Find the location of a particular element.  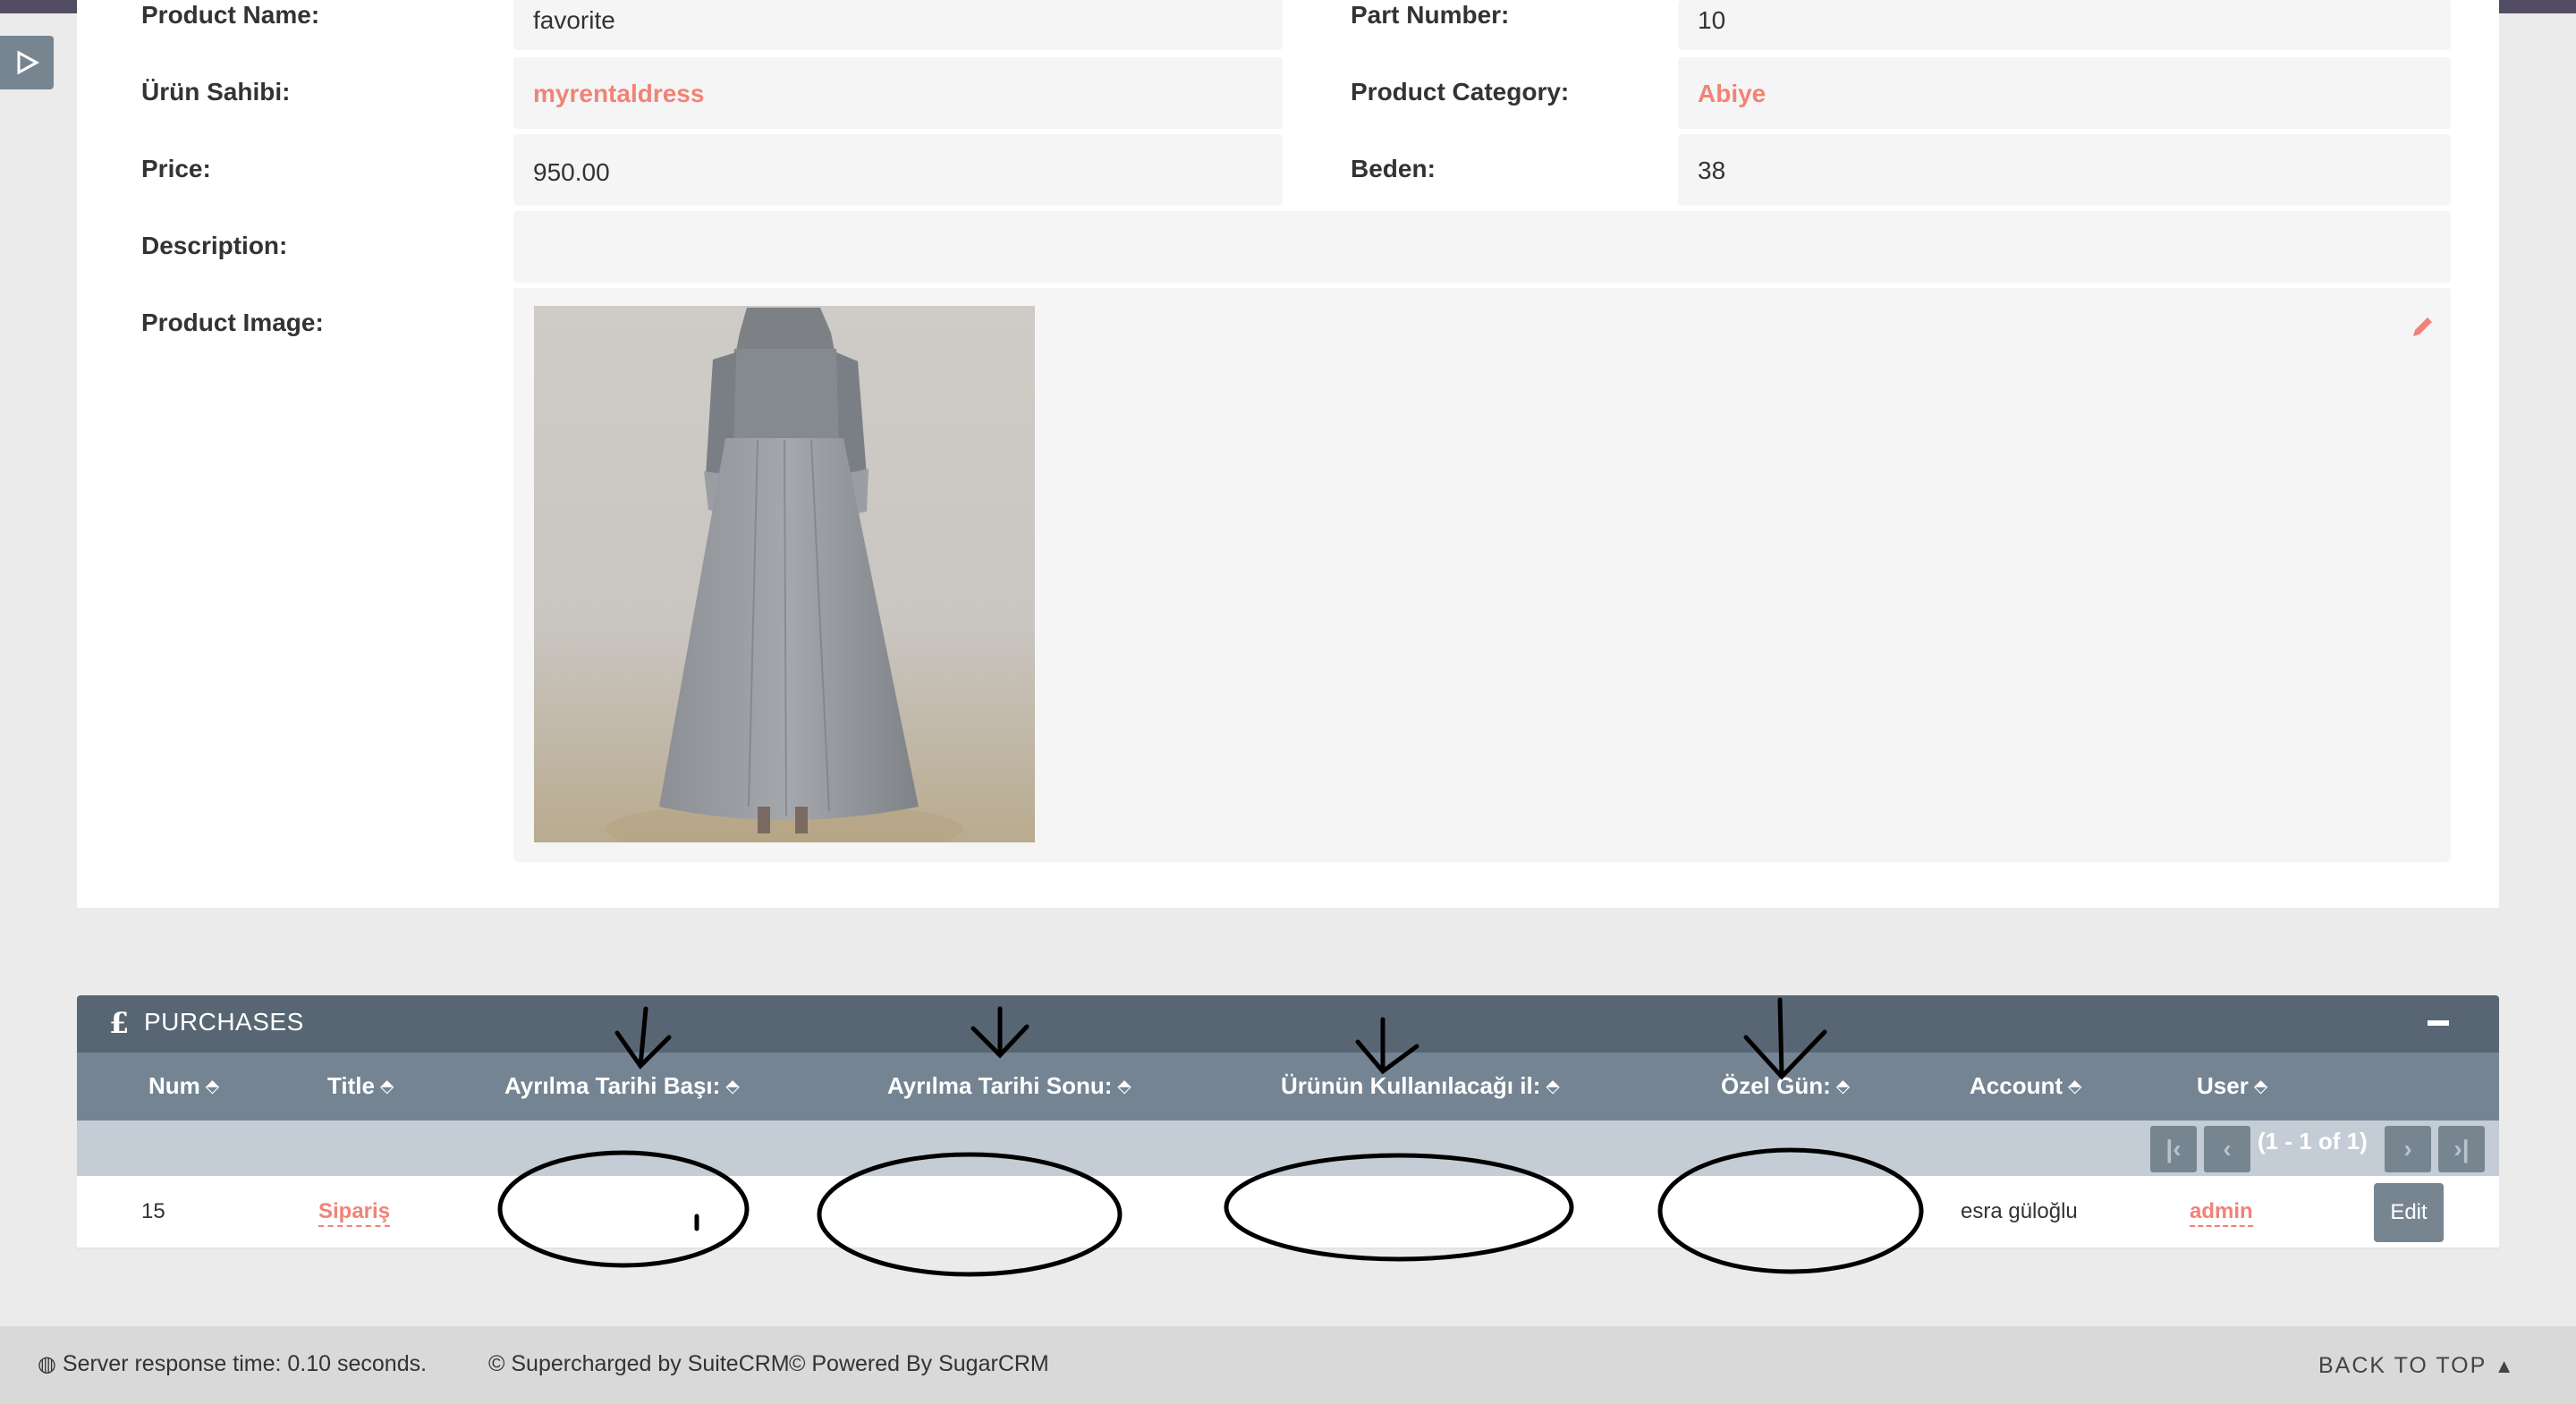

product-name-value: favorite is located at coordinates (574, 20).